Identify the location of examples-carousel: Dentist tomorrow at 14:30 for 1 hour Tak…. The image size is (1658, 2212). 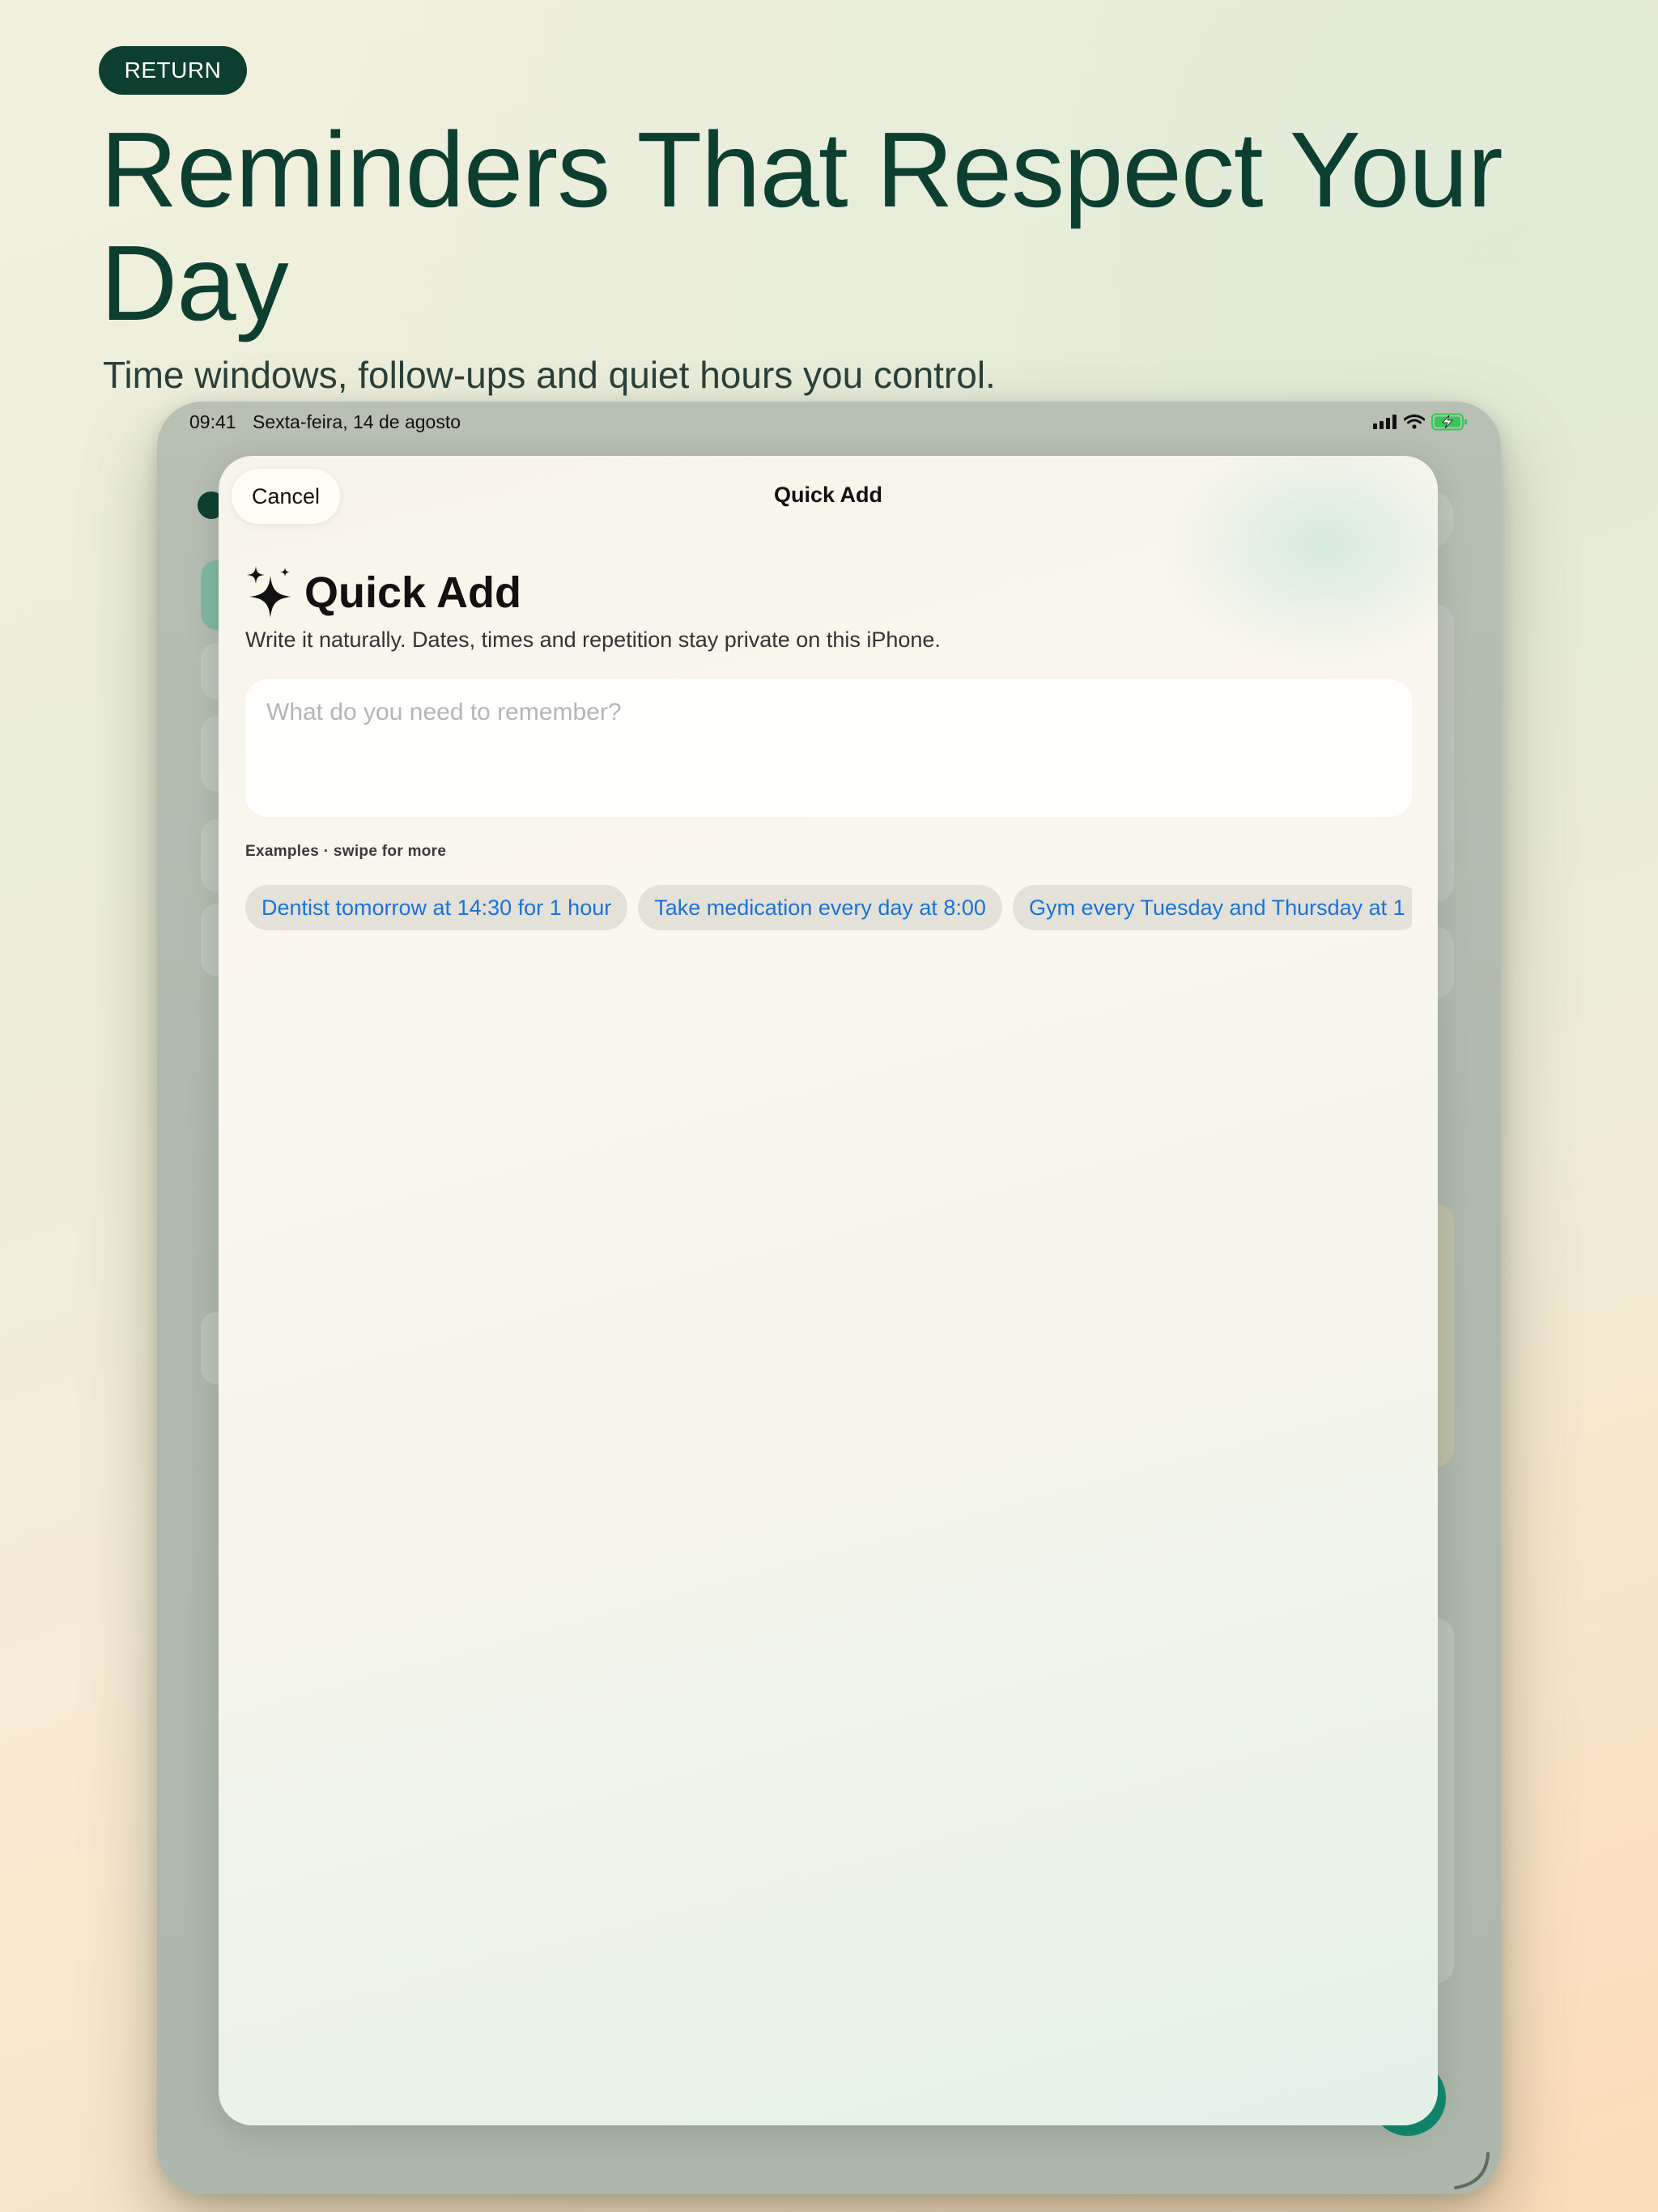
(828, 908).